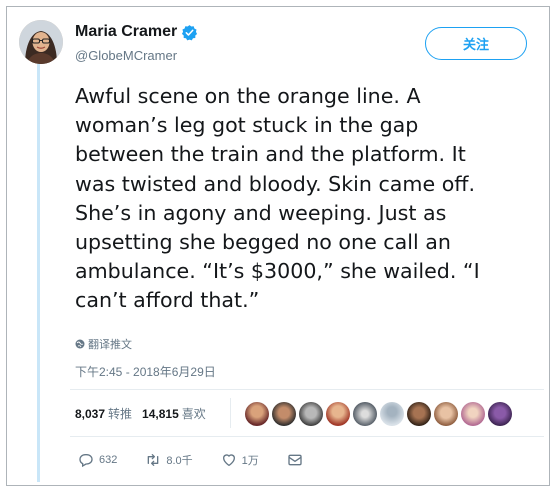 This screenshot has width=557, height=494. I want to click on translate-tweet-link: 翻译推文, so click(103, 344).